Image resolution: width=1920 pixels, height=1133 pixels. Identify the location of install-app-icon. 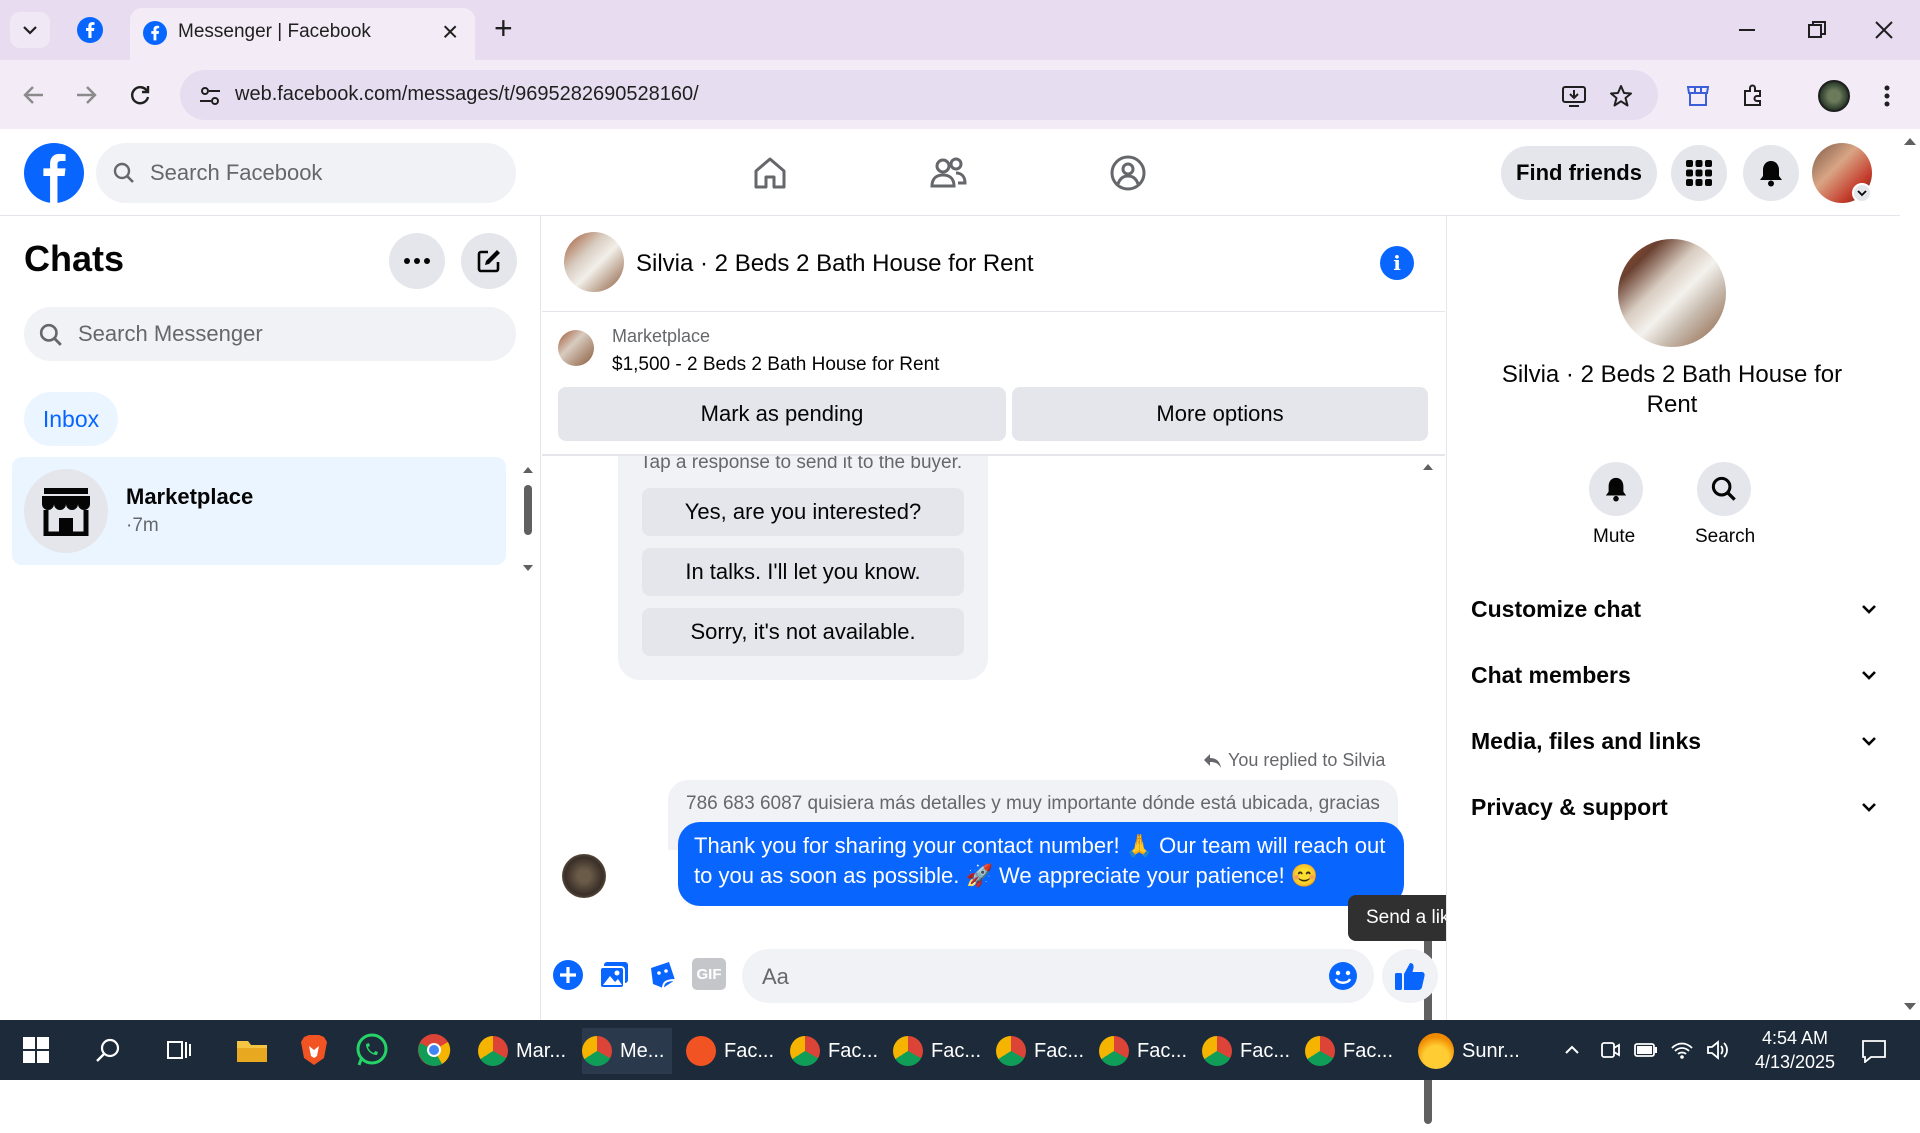
(1574, 96).